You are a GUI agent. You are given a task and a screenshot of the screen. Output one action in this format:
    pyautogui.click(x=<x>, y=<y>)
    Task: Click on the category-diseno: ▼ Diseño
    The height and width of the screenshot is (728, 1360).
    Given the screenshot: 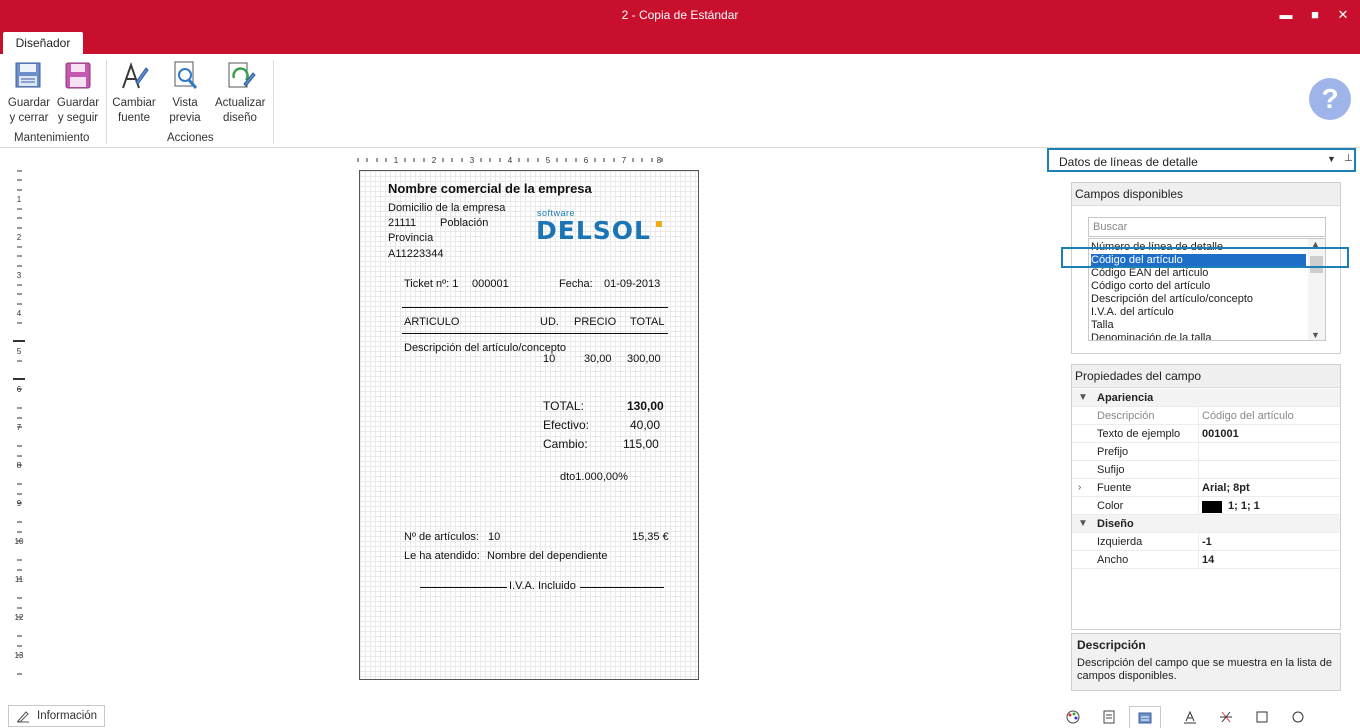 What is the action you would take?
    pyautogui.click(x=1206, y=524)
    